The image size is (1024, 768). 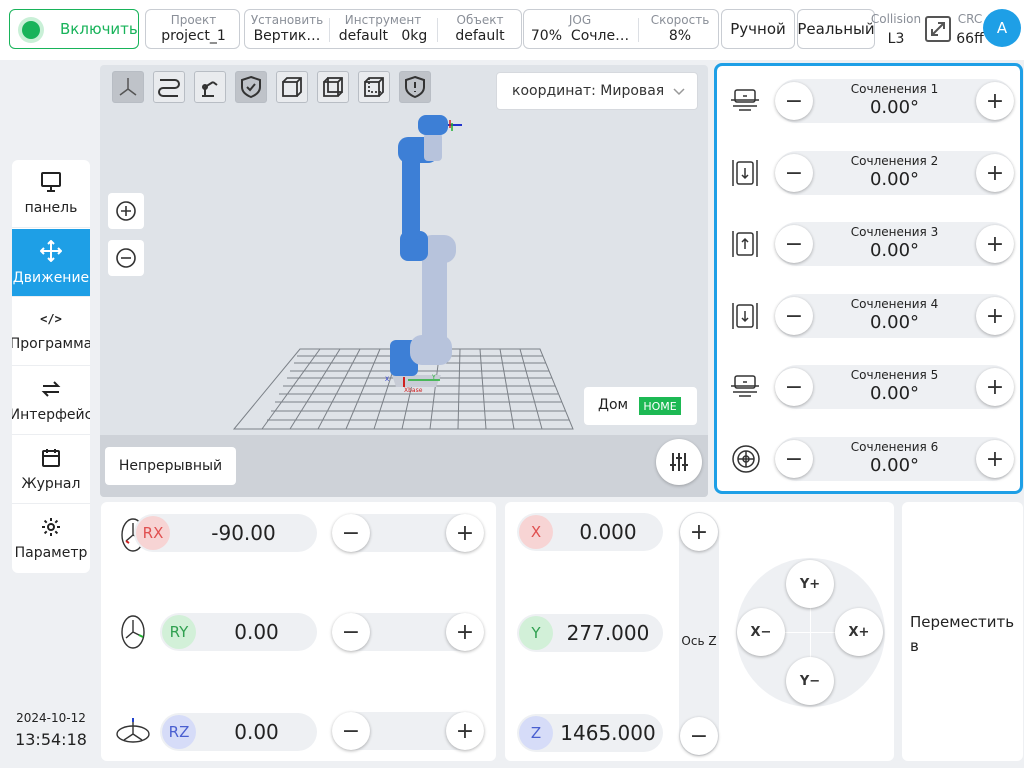 I want to click on user-avatar: A, so click(x=1002, y=28).